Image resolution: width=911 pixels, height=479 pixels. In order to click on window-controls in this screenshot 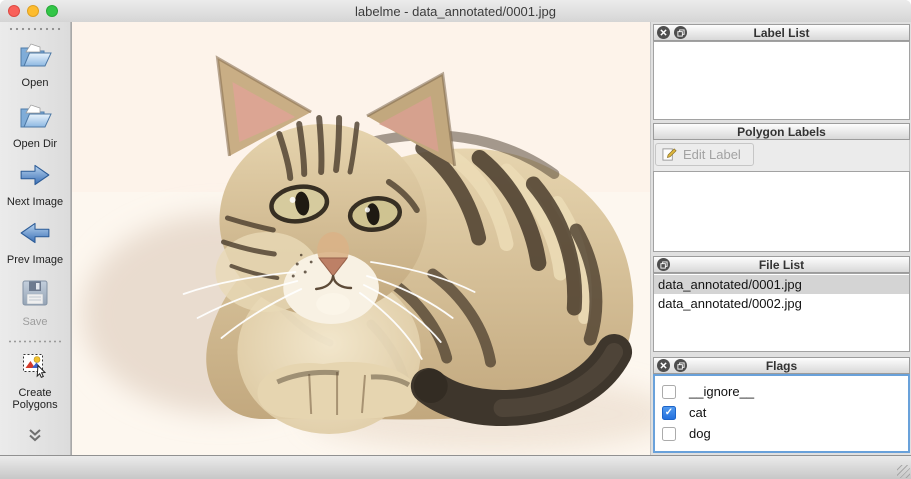, I will do `click(33, 11)`.